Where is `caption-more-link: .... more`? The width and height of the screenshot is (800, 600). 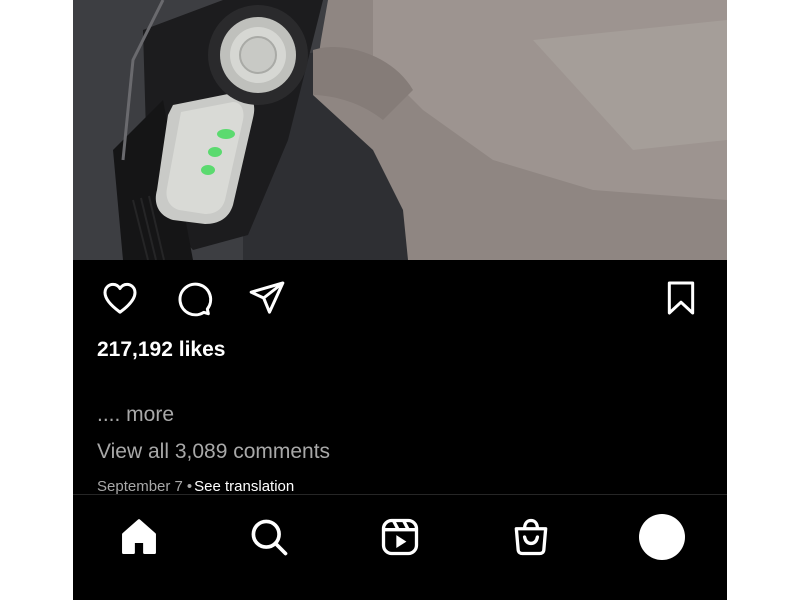 caption-more-link: .... more is located at coordinates (135, 415).